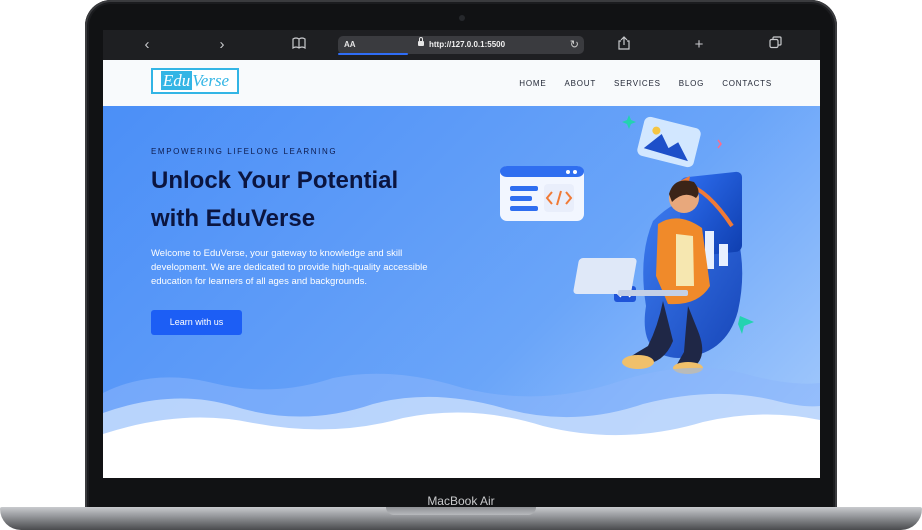 This screenshot has height=530, width=922. Describe the element at coordinates (373, 54) in the screenshot. I see `page-load-progress` at that location.